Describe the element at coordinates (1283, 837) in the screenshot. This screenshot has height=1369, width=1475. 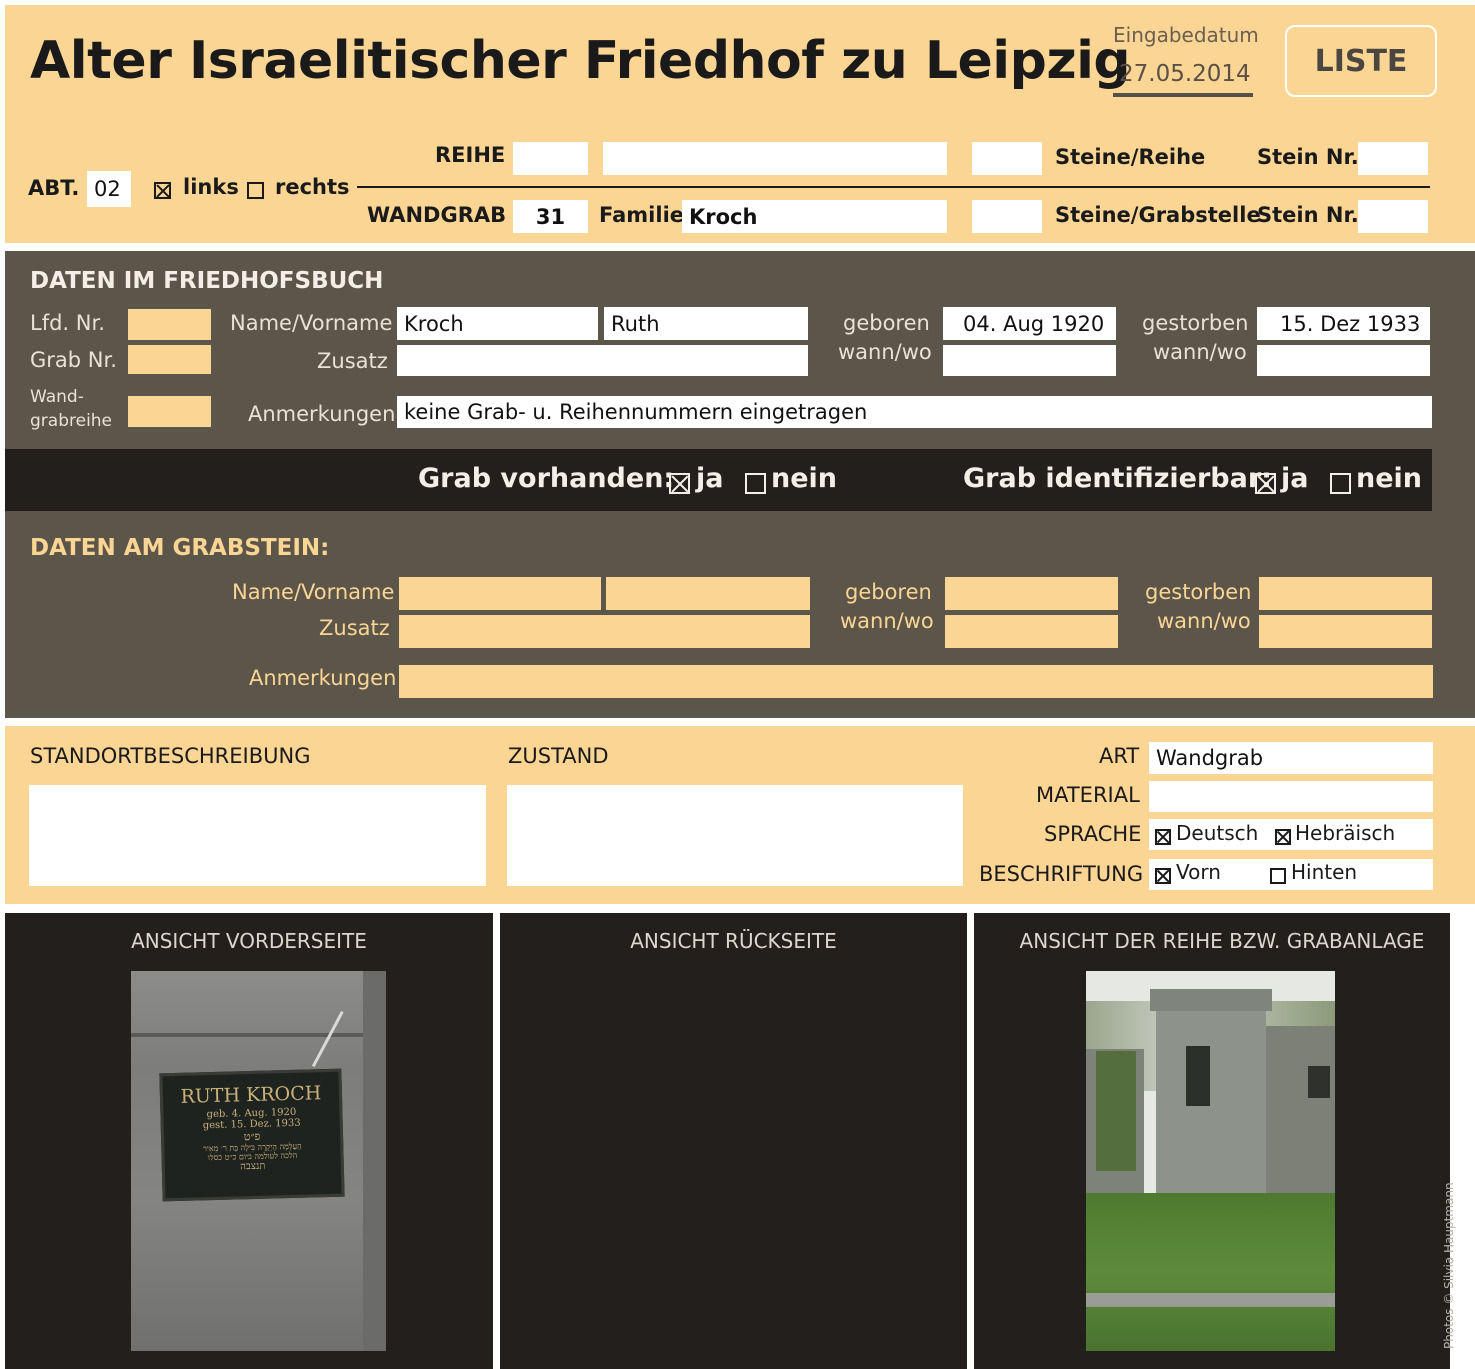
I see `hebraeisch-checkbox` at that location.